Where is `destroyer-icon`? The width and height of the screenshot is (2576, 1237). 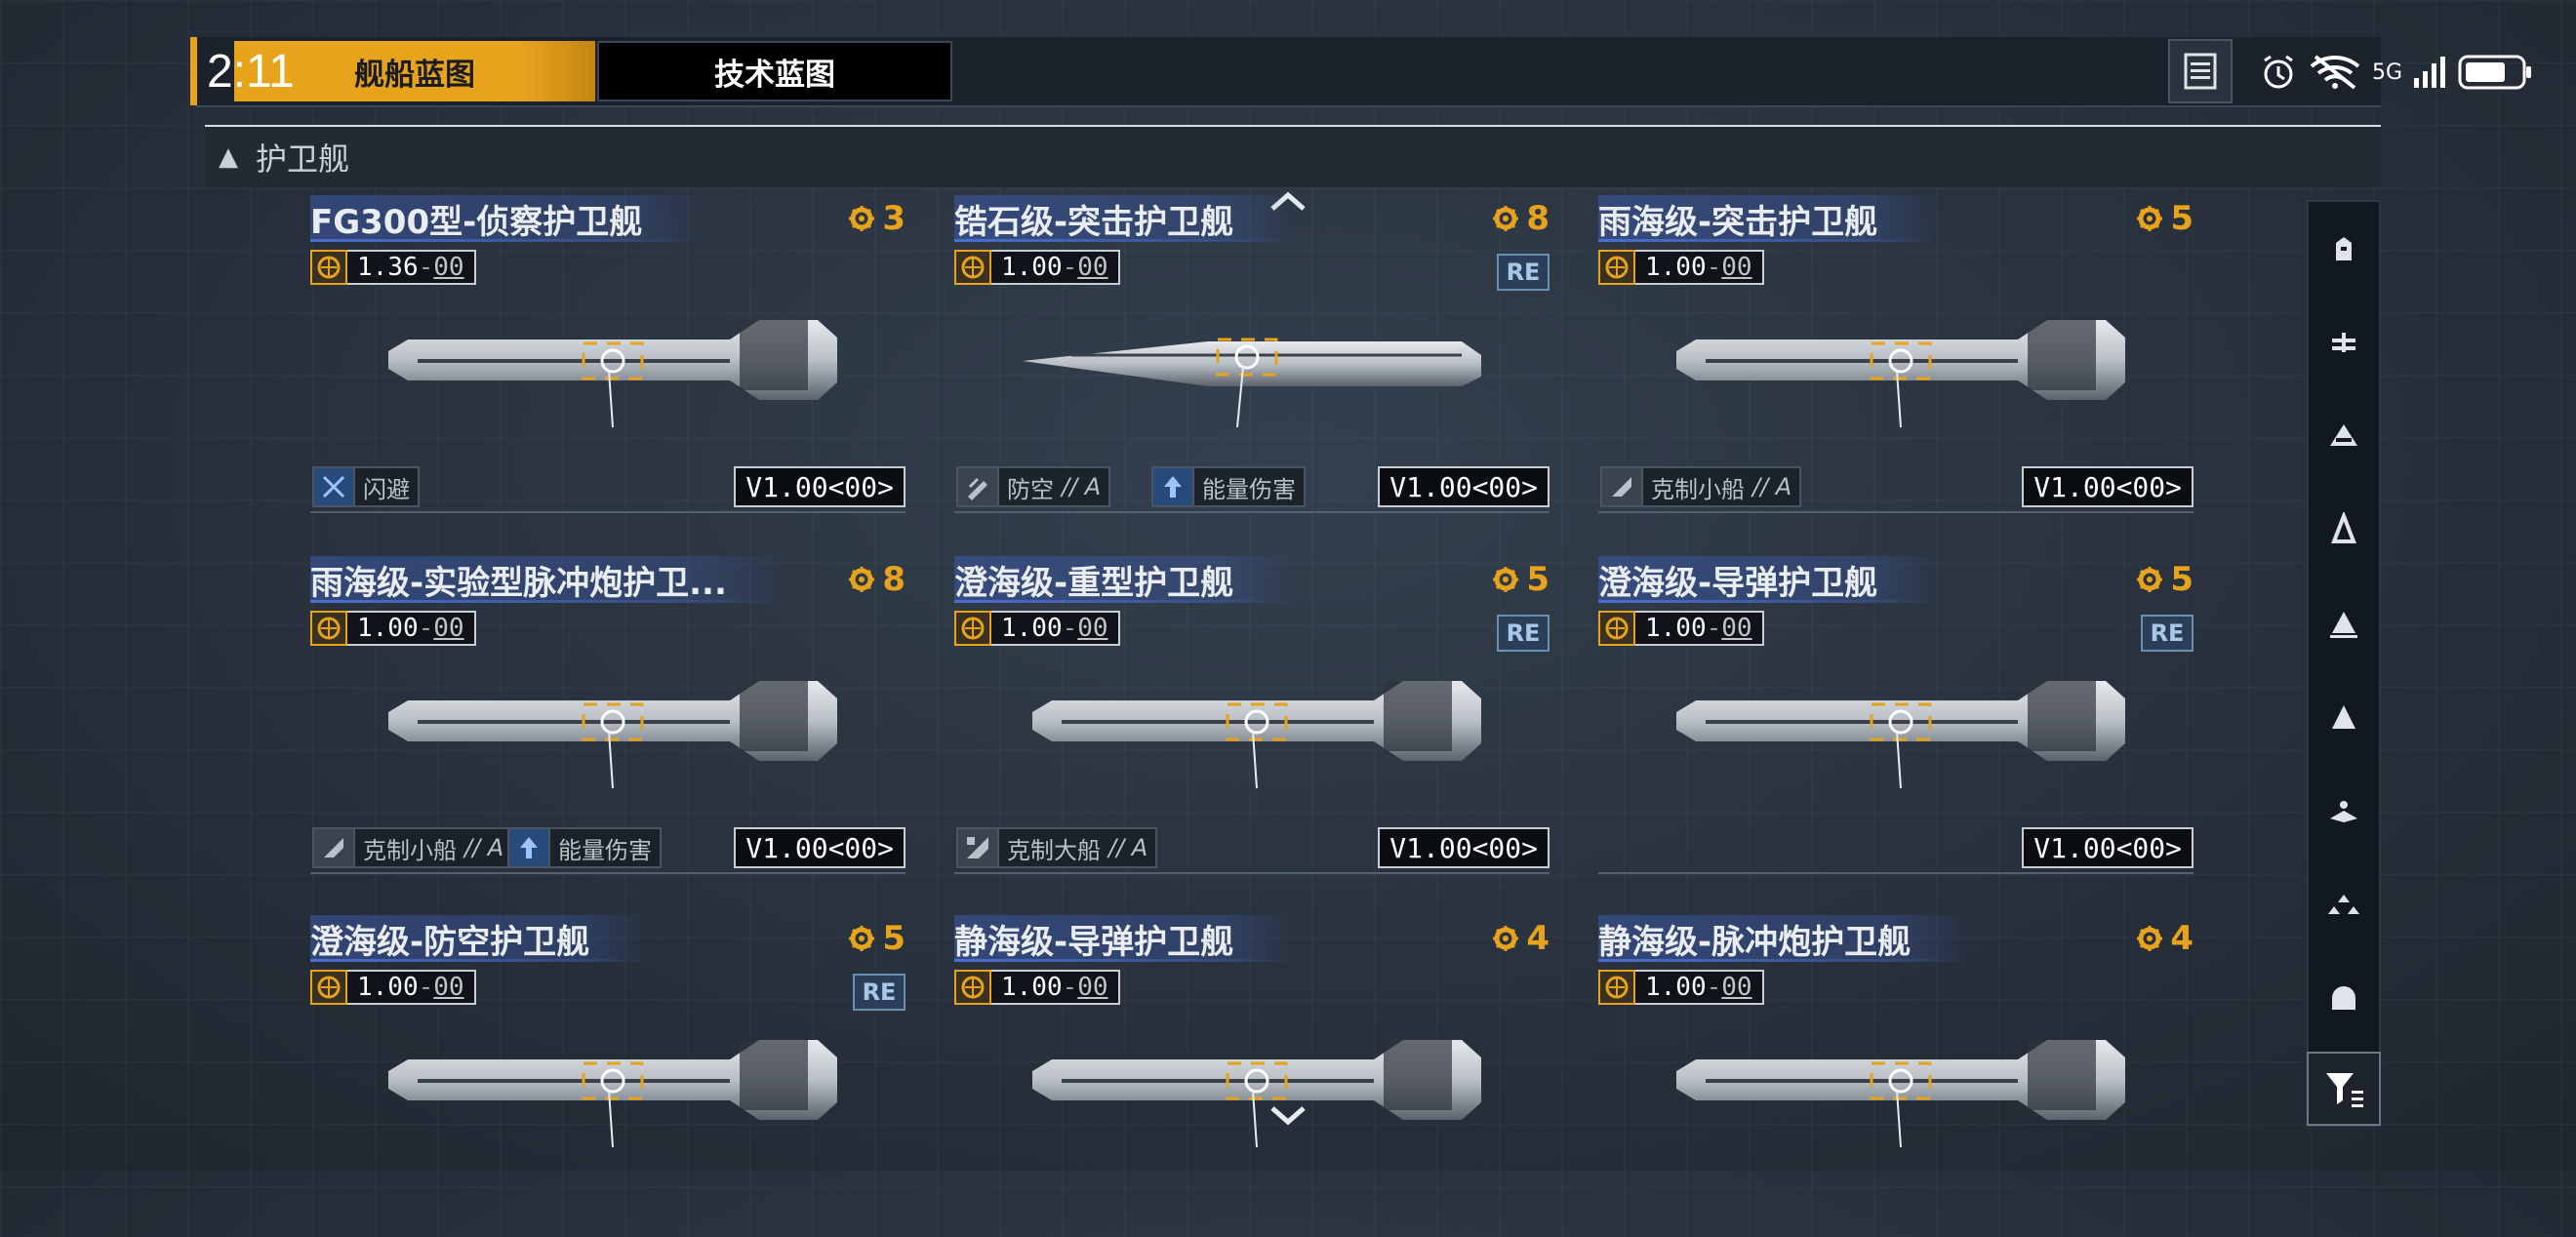 destroyer-icon is located at coordinates (2344, 530).